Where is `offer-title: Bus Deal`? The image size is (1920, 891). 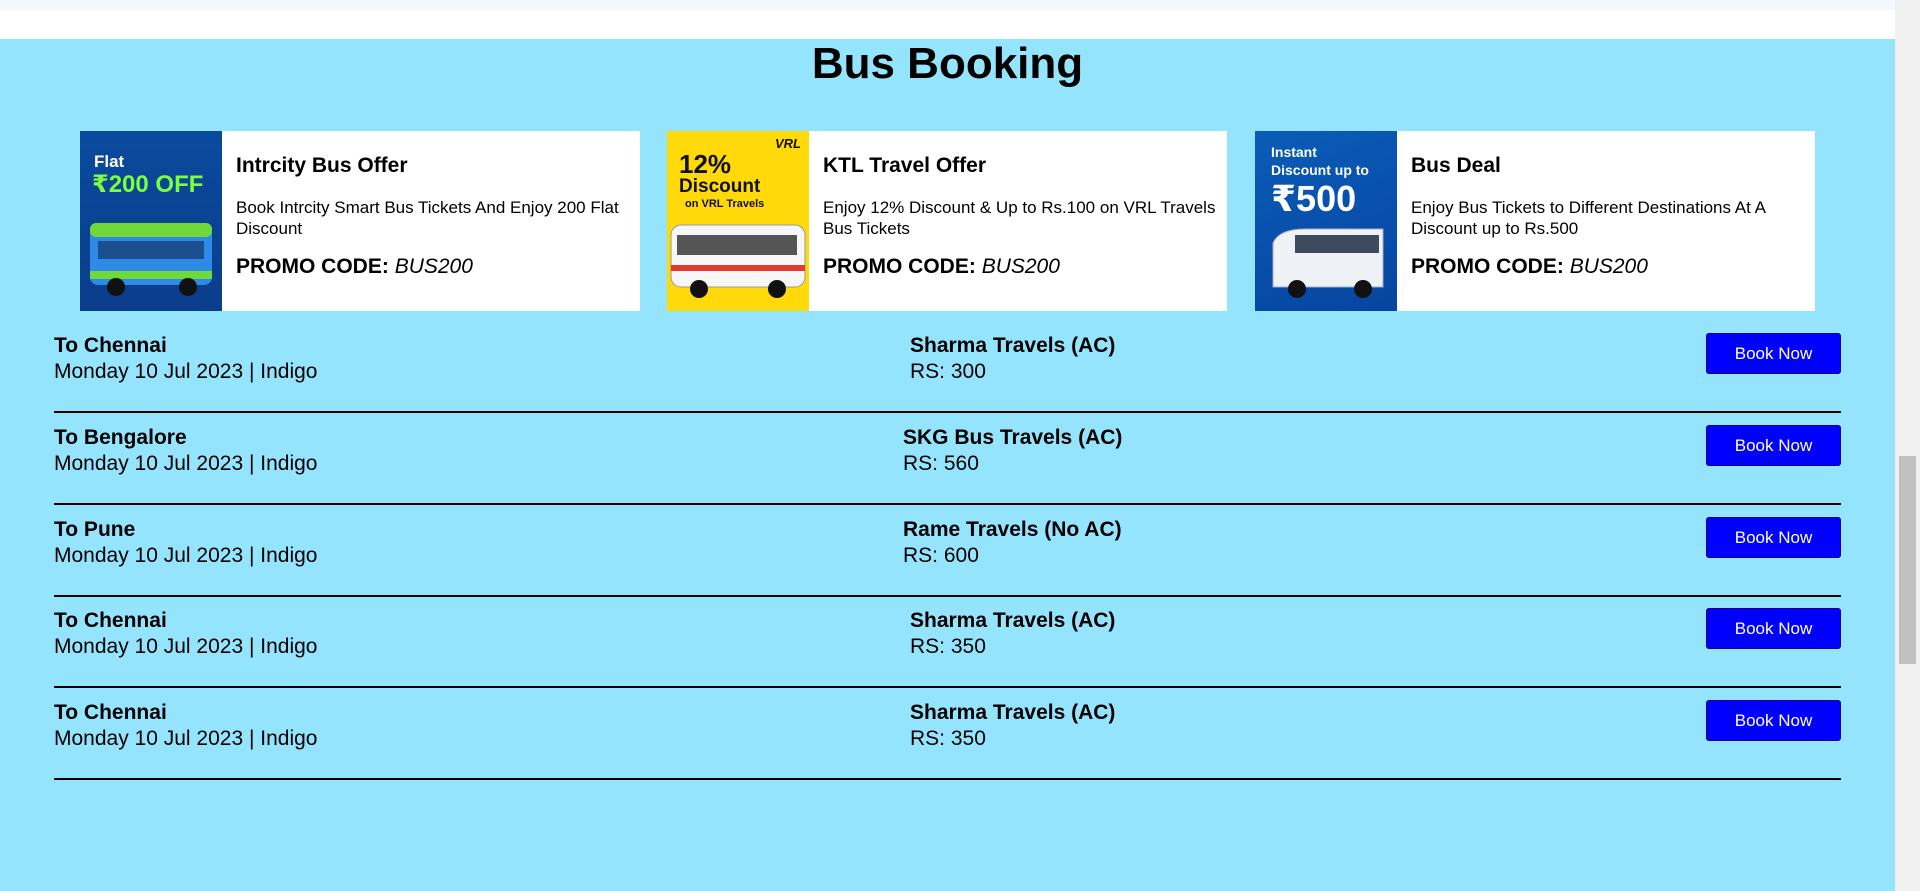
offer-title: Bus Deal is located at coordinates (1456, 165).